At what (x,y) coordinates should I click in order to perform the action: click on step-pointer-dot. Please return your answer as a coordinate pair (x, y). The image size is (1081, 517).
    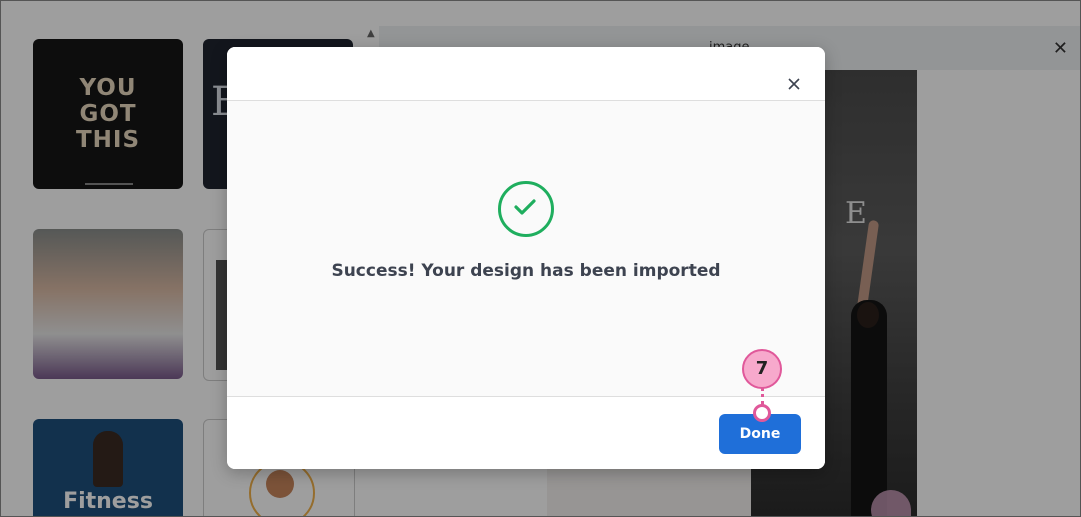
    Looking at the image, I should click on (762, 413).